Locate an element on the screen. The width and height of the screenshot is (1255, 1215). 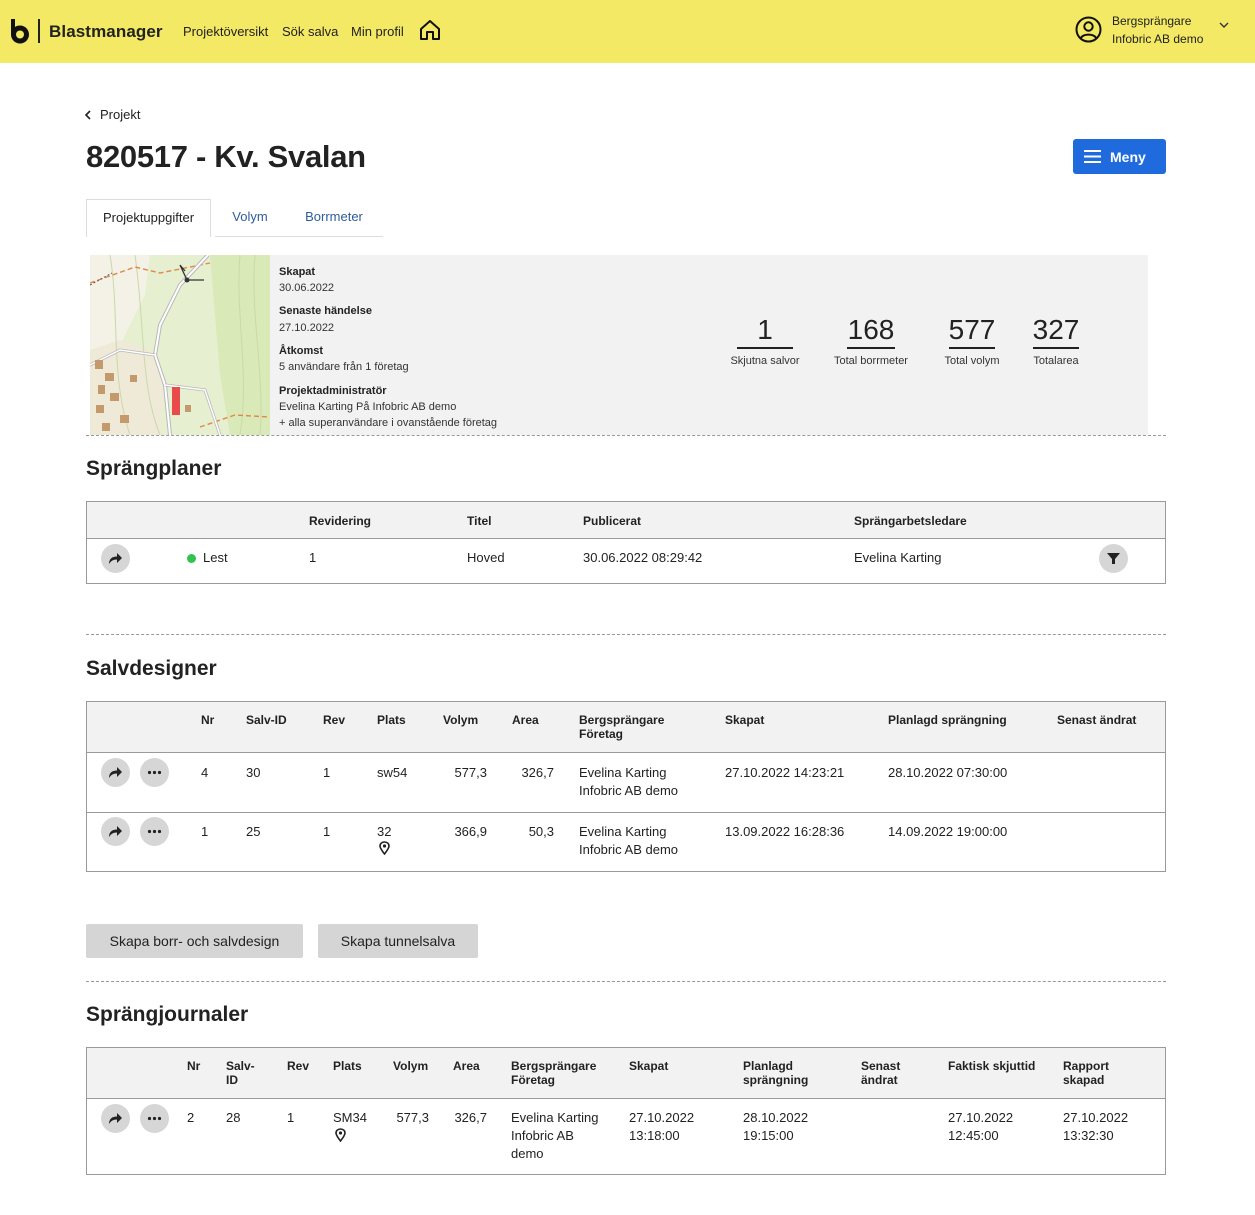
stat-label: Totalarea is located at coordinates (1056, 361).